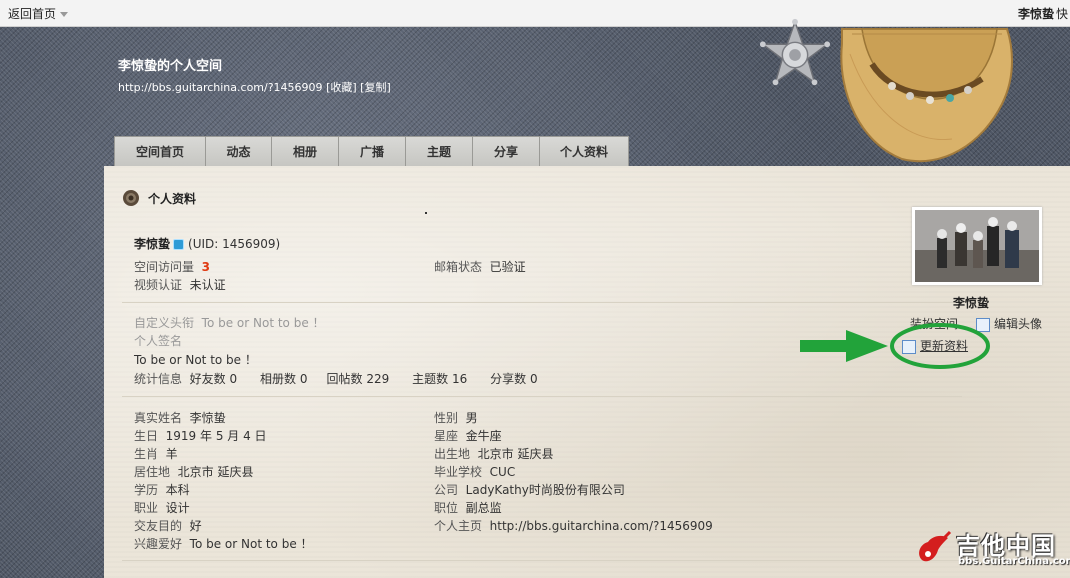 The height and width of the screenshot is (578, 1070). I want to click on detail-value: 好, so click(195, 526).